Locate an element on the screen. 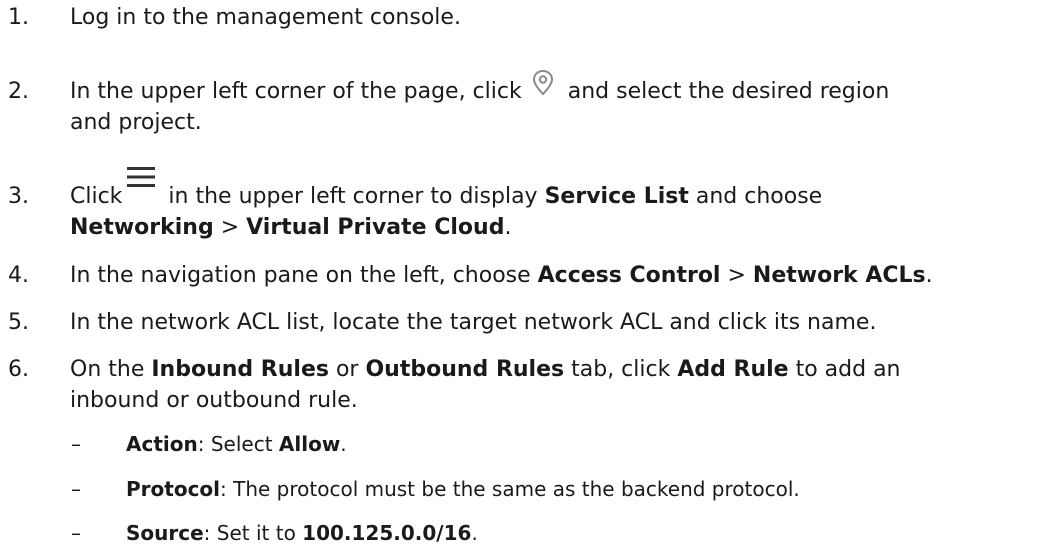 The width and height of the screenshot is (1049, 552). step-number: 4. is located at coordinates (18, 275).